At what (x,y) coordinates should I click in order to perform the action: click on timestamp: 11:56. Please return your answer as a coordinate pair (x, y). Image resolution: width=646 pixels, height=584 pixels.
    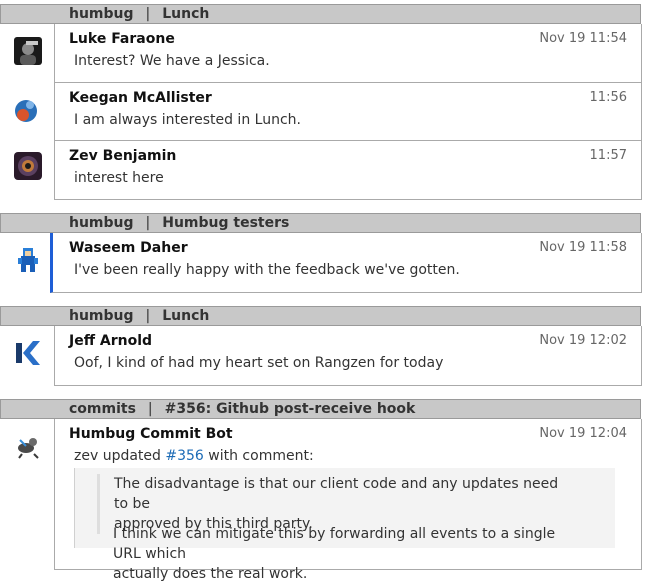
    Looking at the image, I should click on (608, 97).